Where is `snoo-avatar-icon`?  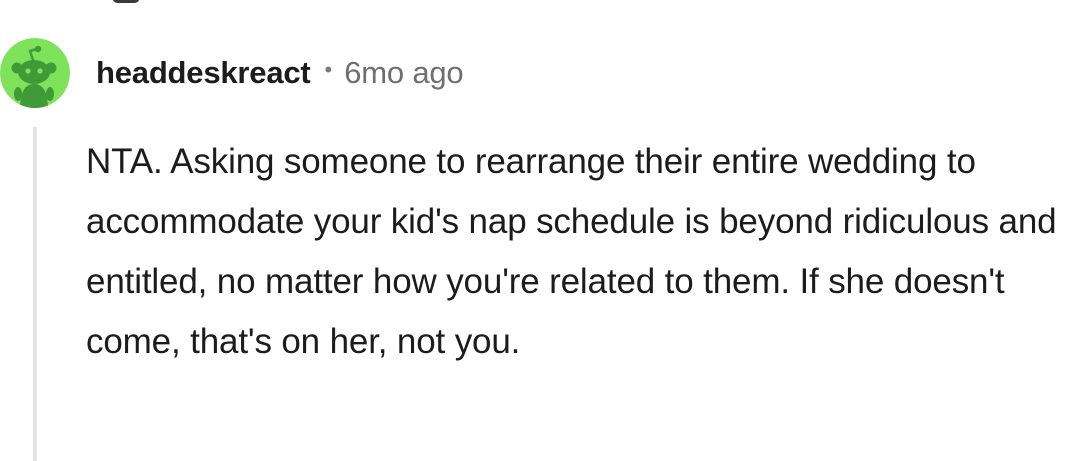
snoo-avatar-icon is located at coordinates (35, 73).